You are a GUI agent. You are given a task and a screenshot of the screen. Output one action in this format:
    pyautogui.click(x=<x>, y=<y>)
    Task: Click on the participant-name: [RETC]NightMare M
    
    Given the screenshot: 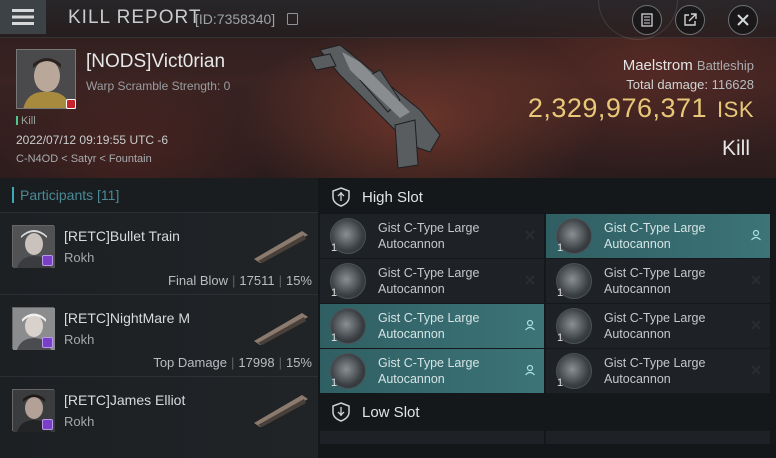 What is the action you would take?
    pyautogui.click(x=127, y=318)
    